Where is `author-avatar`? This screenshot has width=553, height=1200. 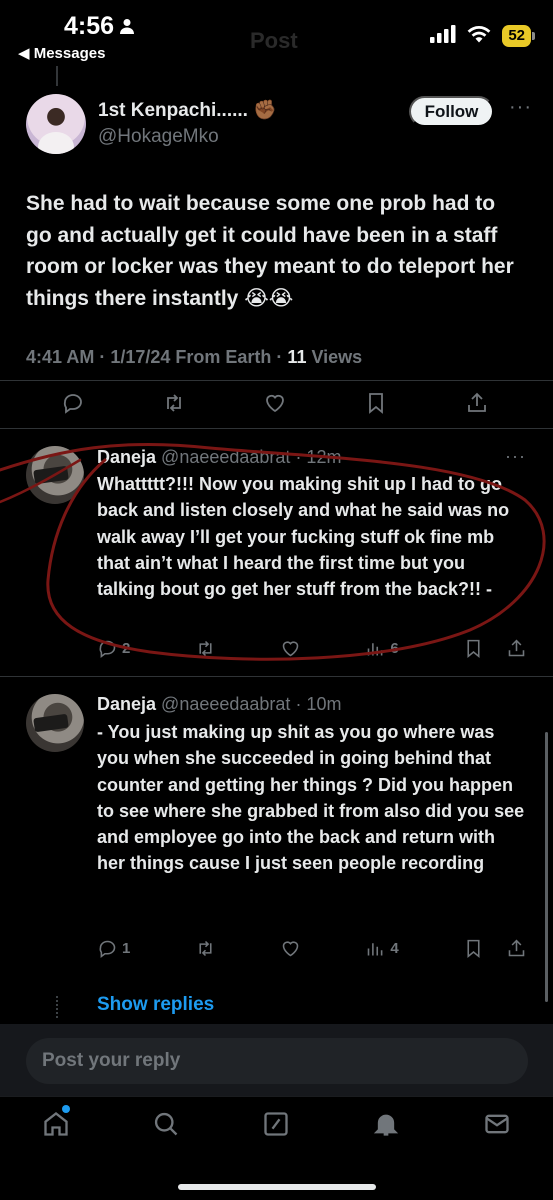 author-avatar is located at coordinates (56, 124).